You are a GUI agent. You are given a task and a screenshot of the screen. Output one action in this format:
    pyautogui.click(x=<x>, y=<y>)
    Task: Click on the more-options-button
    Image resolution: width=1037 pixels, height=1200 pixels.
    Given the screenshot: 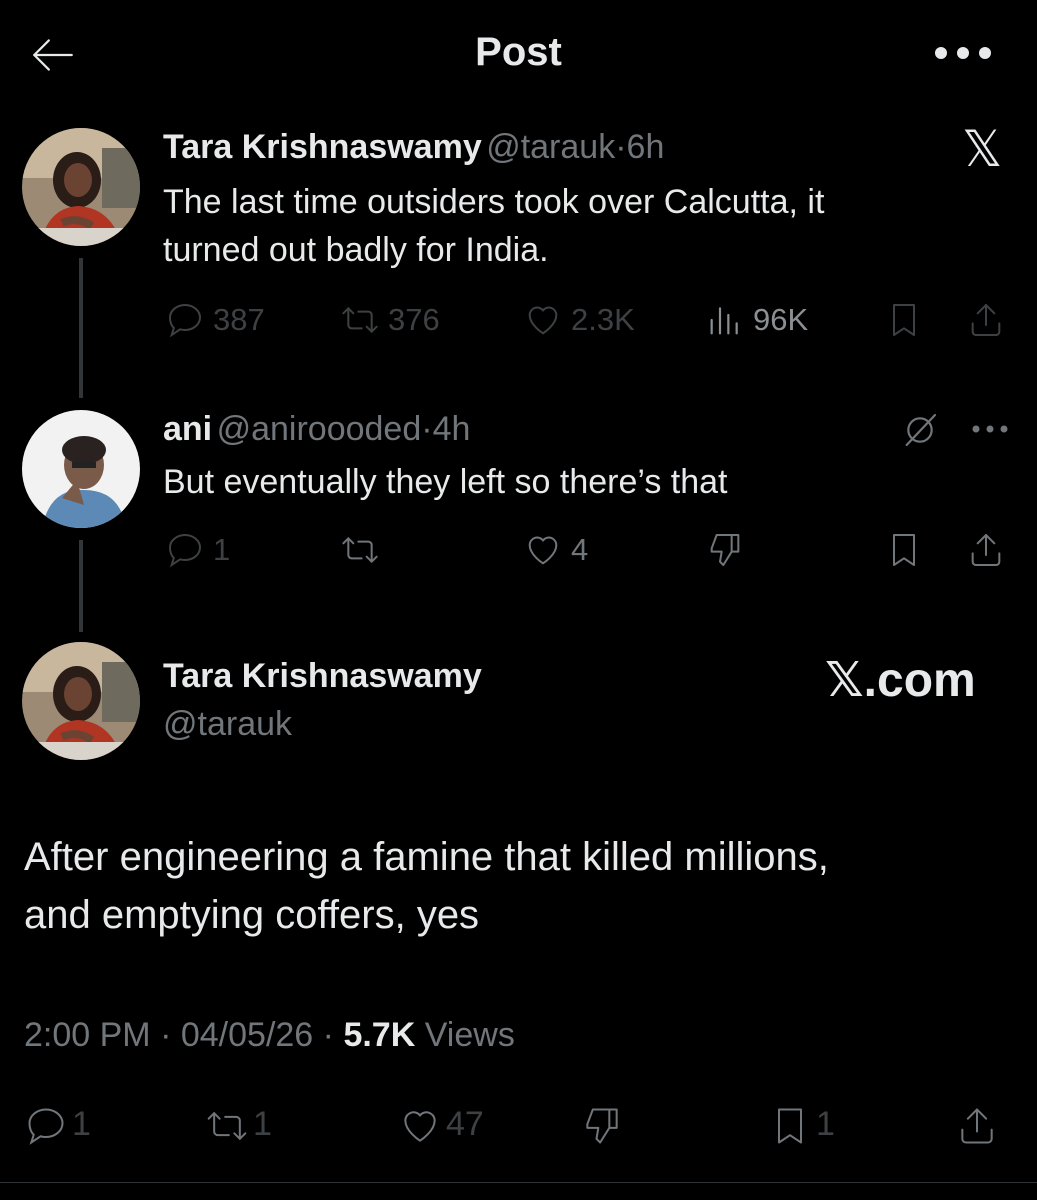 What is the action you would take?
    pyautogui.click(x=963, y=53)
    